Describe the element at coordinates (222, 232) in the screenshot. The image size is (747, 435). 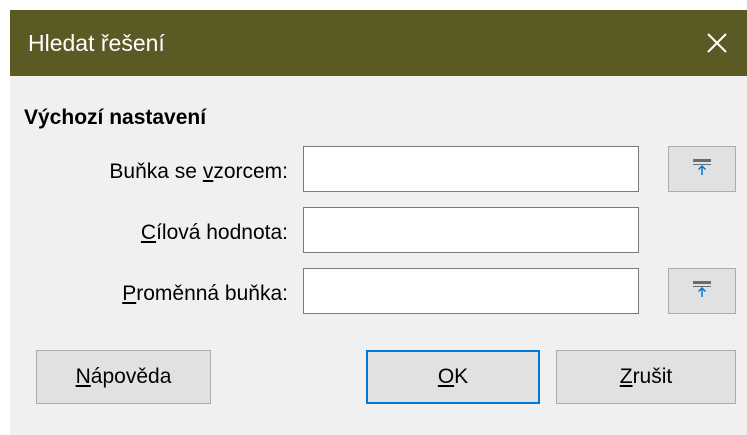
I see `target-value-label-post: ílová hodnota:` at that location.